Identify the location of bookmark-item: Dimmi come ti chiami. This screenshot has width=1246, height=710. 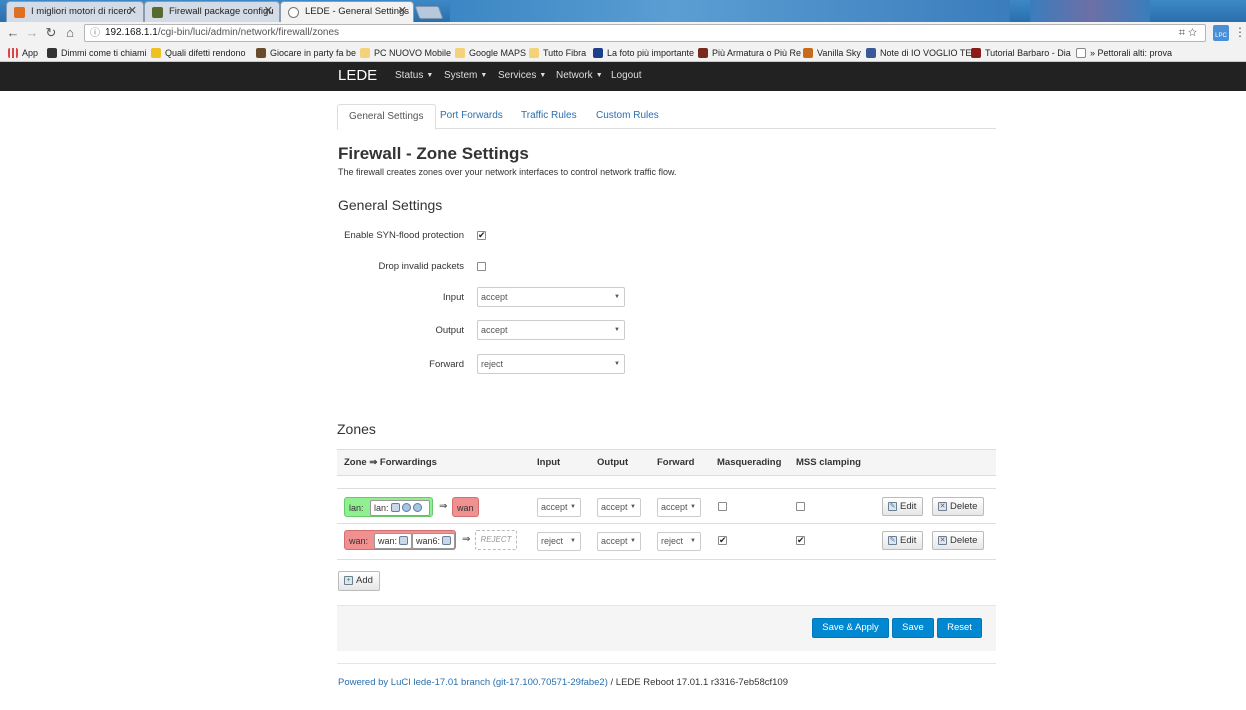
(97, 53).